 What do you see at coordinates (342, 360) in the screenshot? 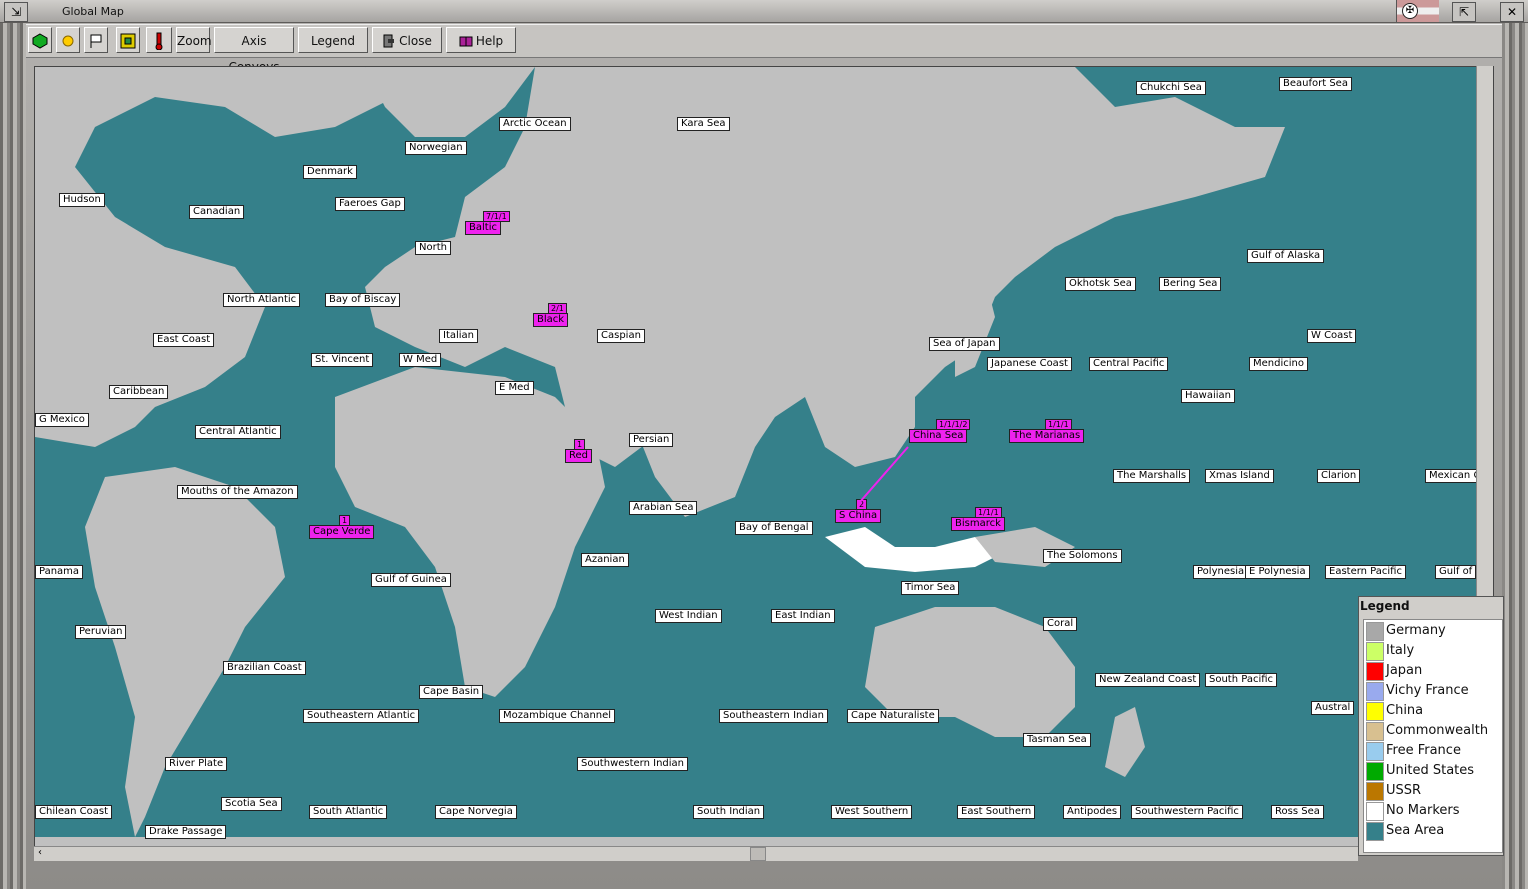
I see `sea-area-label: St. Vincent` at bounding box center [342, 360].